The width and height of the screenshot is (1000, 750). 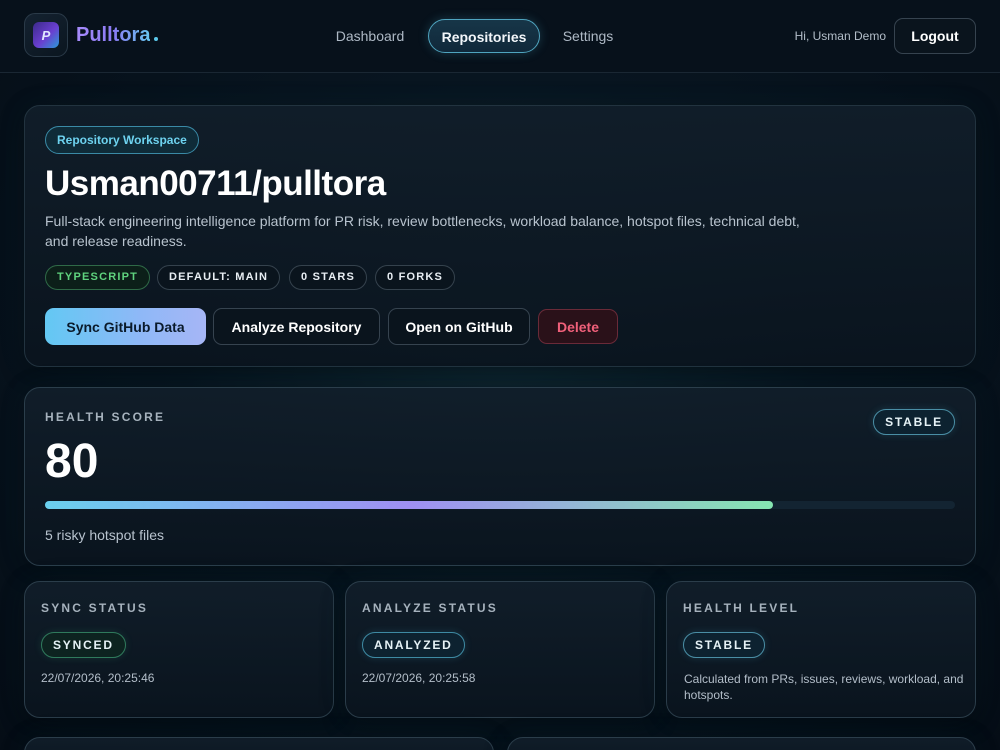 I want to click on health-status-badge: STABLE, so click(x=914, y=422).